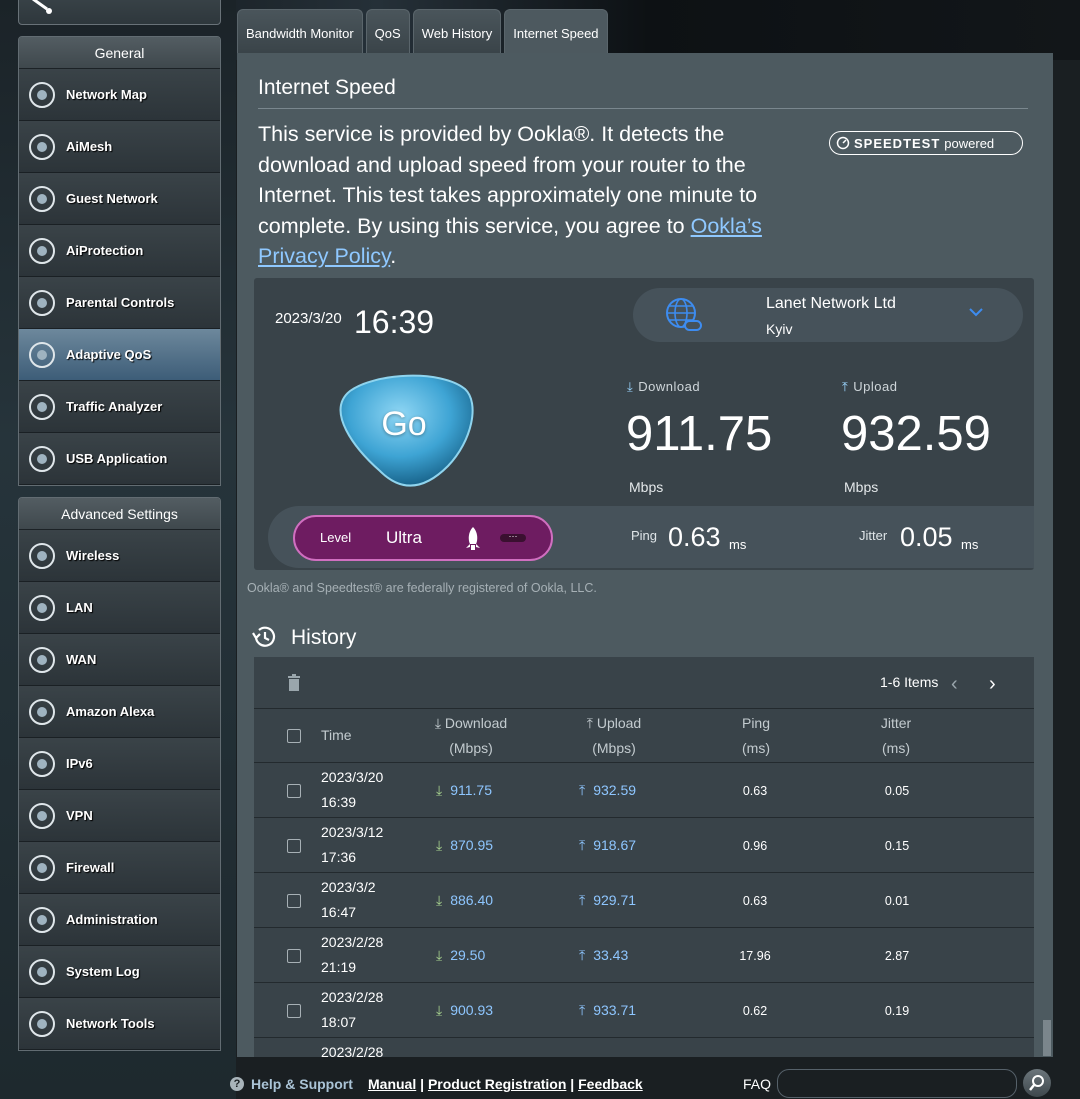  What do you see at coordinates (42, 608) in the screenshot?
I see `lan-icon` at bounding box center [42, 608].